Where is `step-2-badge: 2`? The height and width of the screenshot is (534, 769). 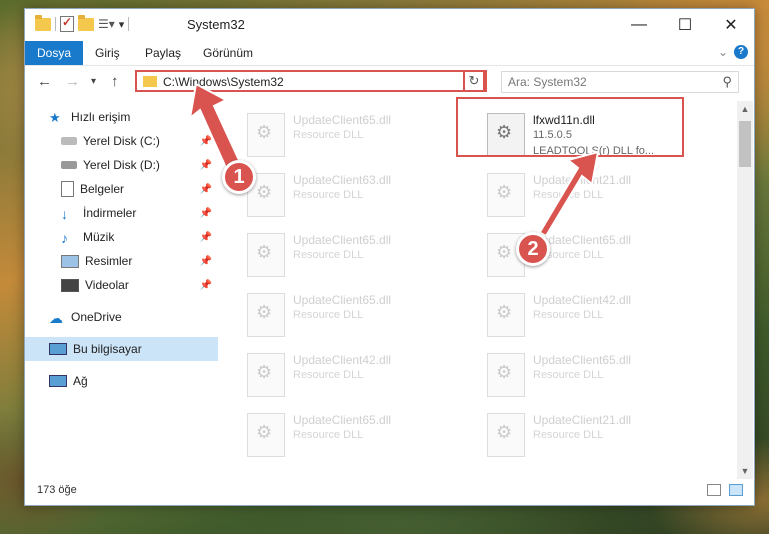 step-2-badge: 2 is located at coordinates (533, 249).